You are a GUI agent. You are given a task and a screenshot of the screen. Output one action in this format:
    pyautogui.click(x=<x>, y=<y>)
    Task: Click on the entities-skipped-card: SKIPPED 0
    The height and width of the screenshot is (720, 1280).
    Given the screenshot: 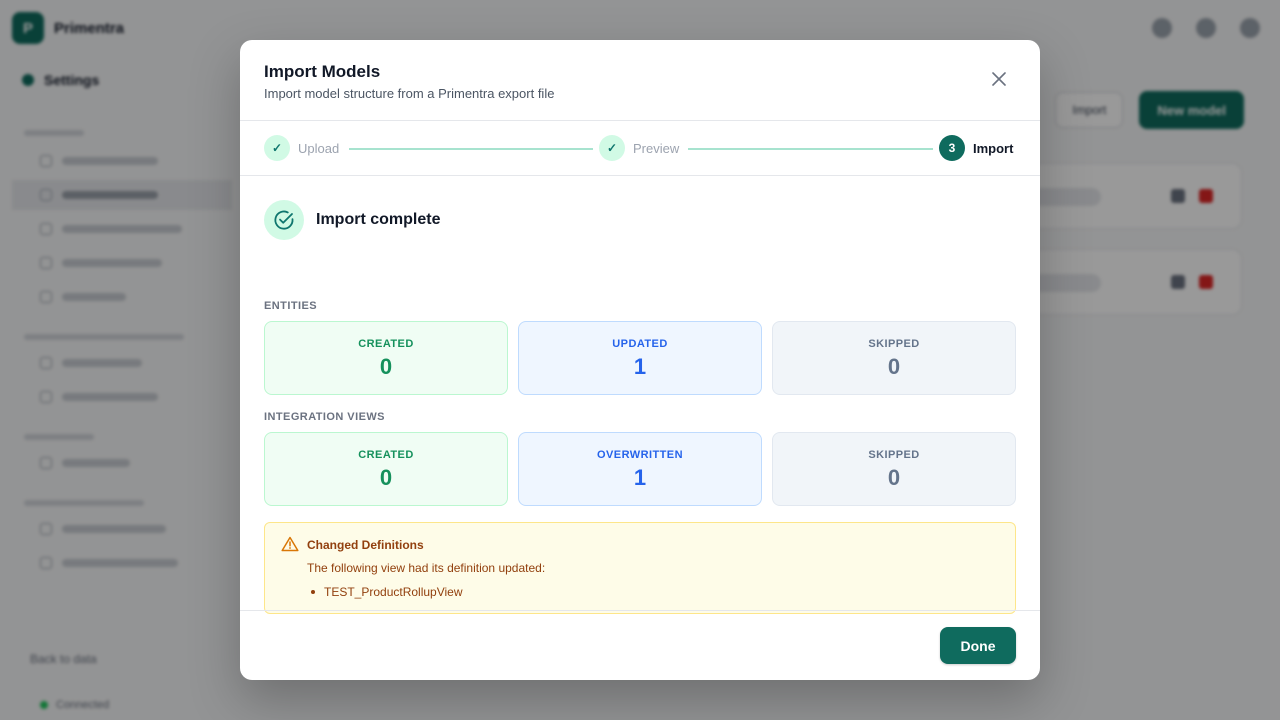 What is the action you would take?
    pyautogui.click(x=894, y=358)
    